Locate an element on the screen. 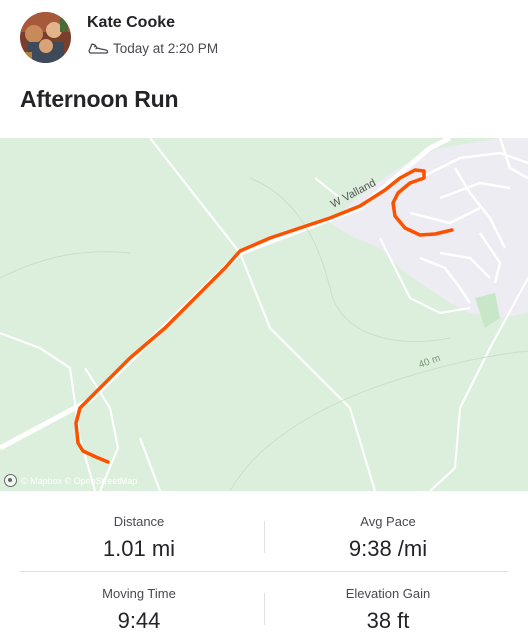  stat-label-avg-pace: Avg Pace is located at coordinates (388, 521).